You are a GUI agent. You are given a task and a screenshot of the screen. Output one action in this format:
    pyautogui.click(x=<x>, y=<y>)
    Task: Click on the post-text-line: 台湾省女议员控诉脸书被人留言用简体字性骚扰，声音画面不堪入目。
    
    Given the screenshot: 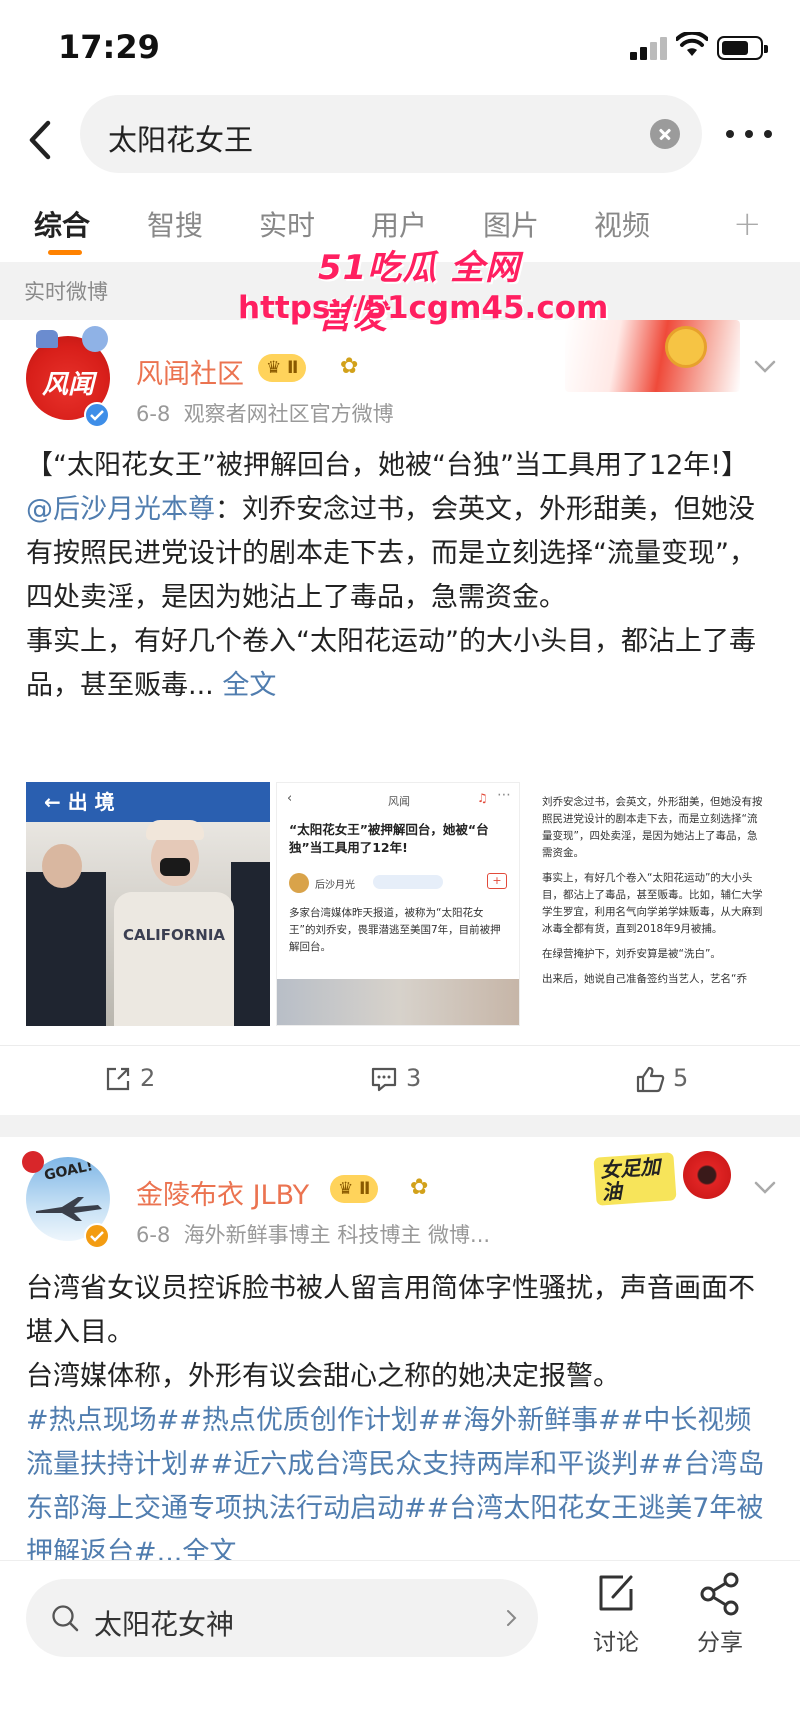 What is the action you would take?
    pyautogui.click(x=390, y=1310)
    